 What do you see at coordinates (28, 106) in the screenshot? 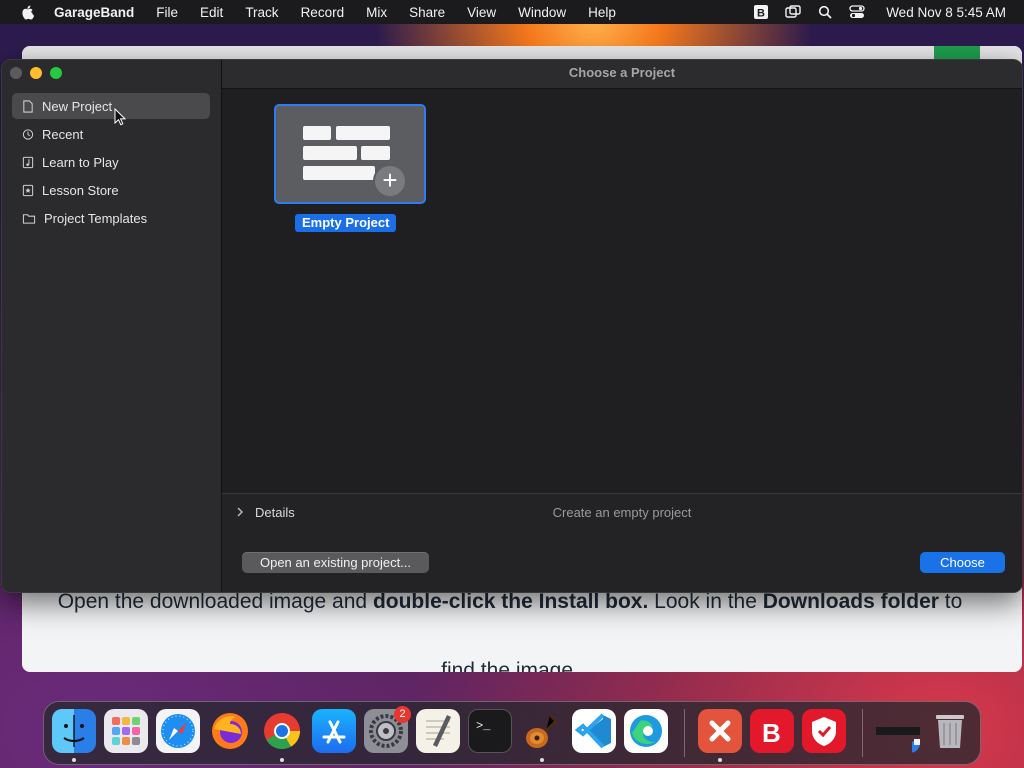
I see `document-icon` at bounding box center [28, 106].